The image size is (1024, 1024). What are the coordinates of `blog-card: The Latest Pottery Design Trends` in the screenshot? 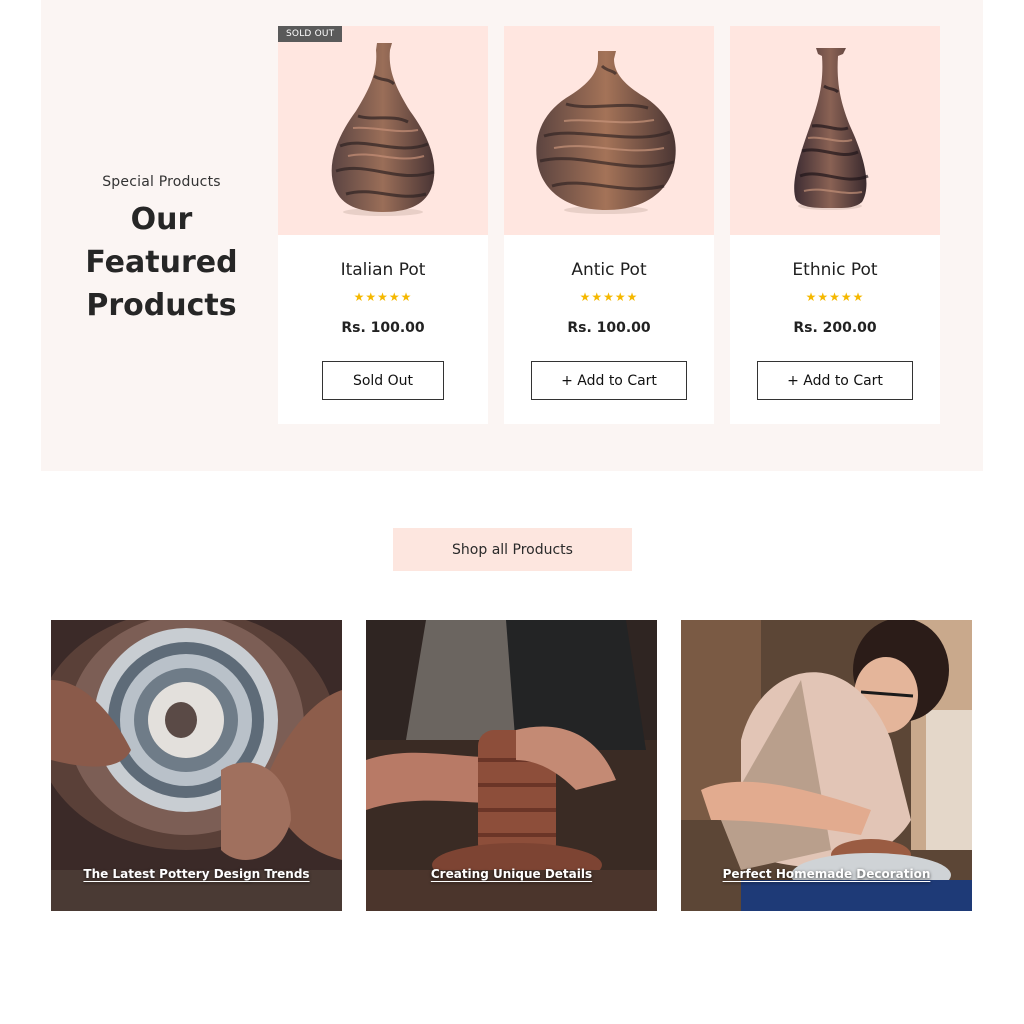 It's located at (196, 765).